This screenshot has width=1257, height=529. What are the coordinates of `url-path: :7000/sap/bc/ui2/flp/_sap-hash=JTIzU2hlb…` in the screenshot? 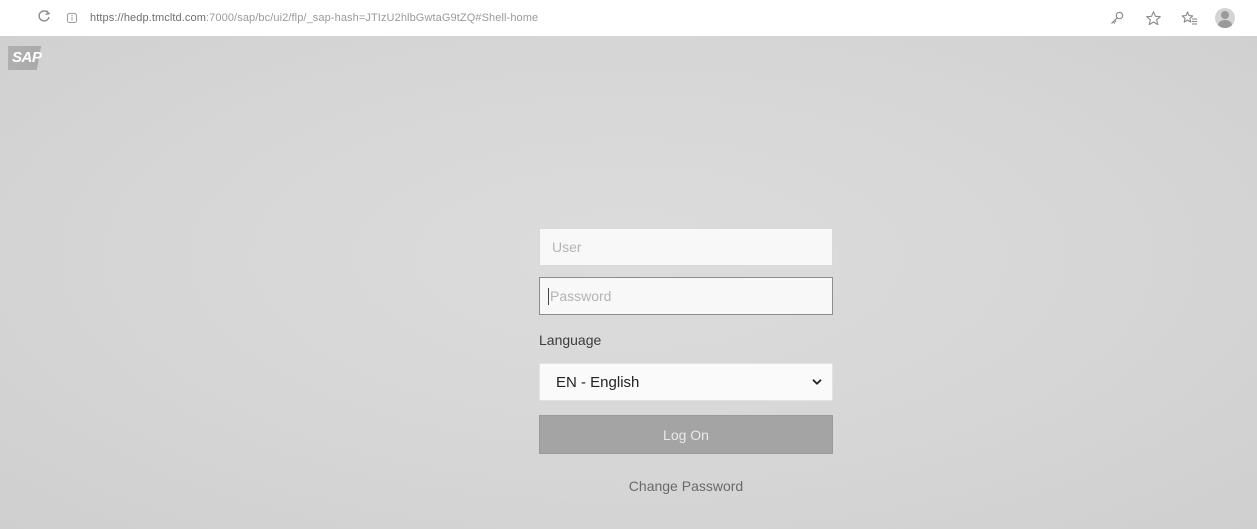 It's located at (372, 18).